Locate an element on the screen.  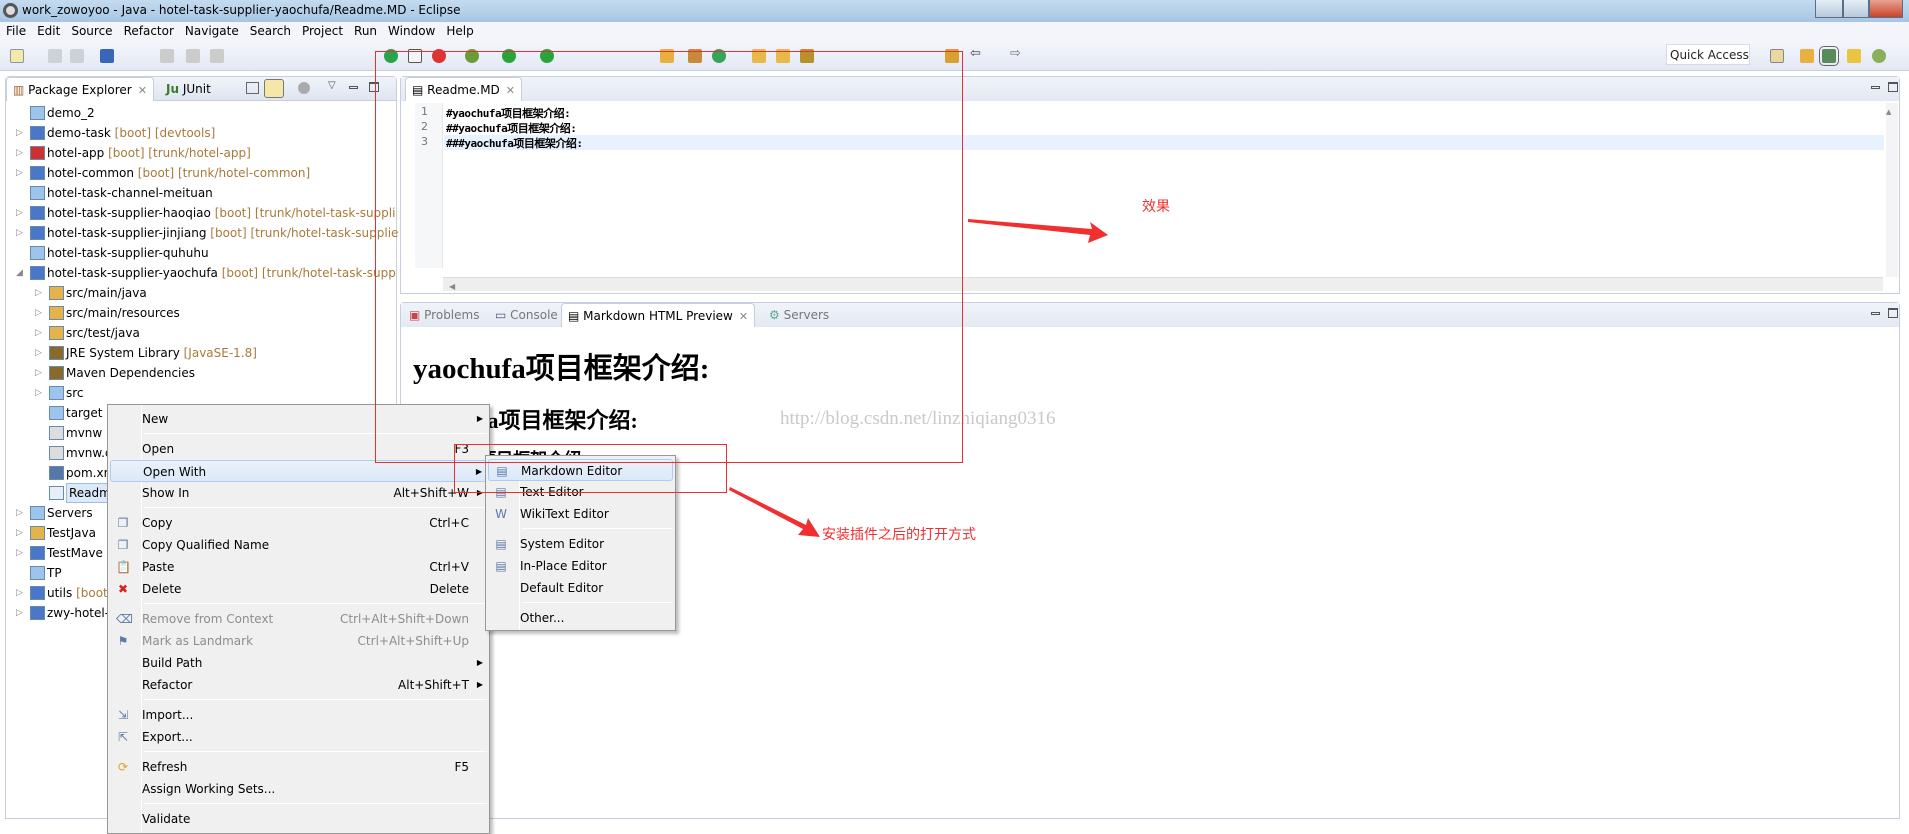
annotation-arrow-open-method is located at coordinates (774, 512).